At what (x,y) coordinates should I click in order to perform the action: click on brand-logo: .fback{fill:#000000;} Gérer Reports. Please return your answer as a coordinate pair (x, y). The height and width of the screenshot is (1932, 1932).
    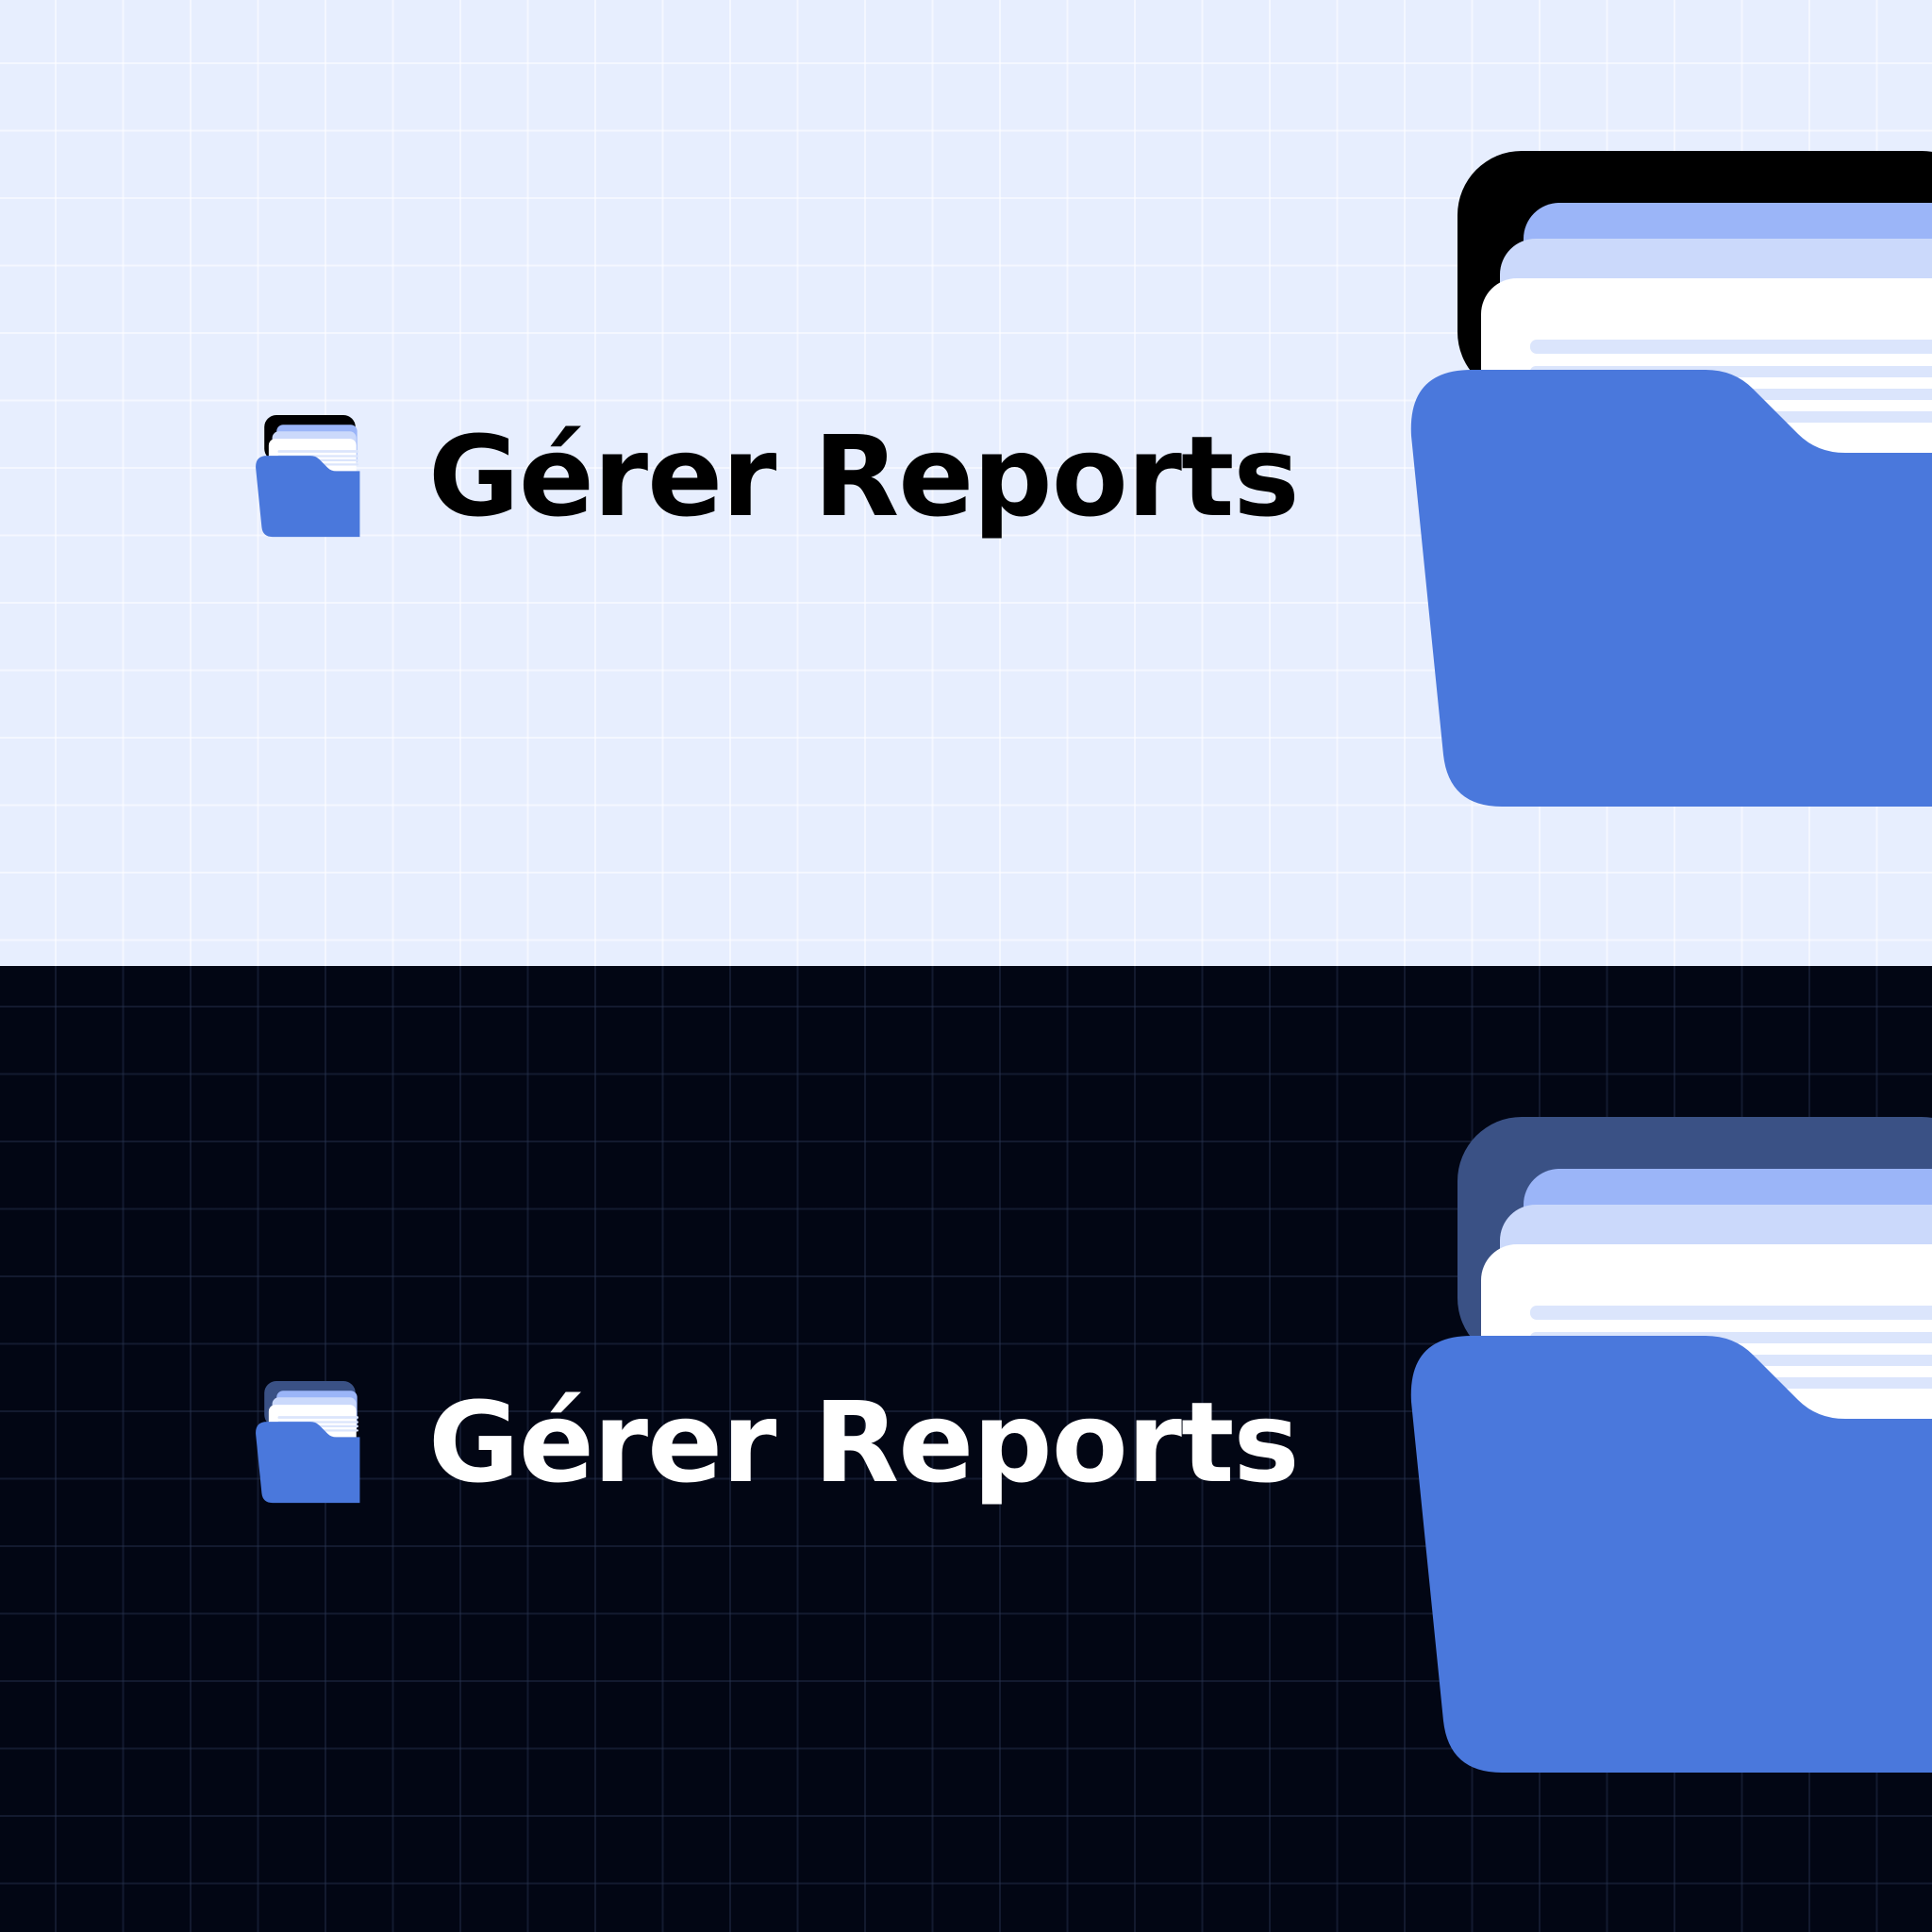
    Looking at the image, I should click on (778, 476).